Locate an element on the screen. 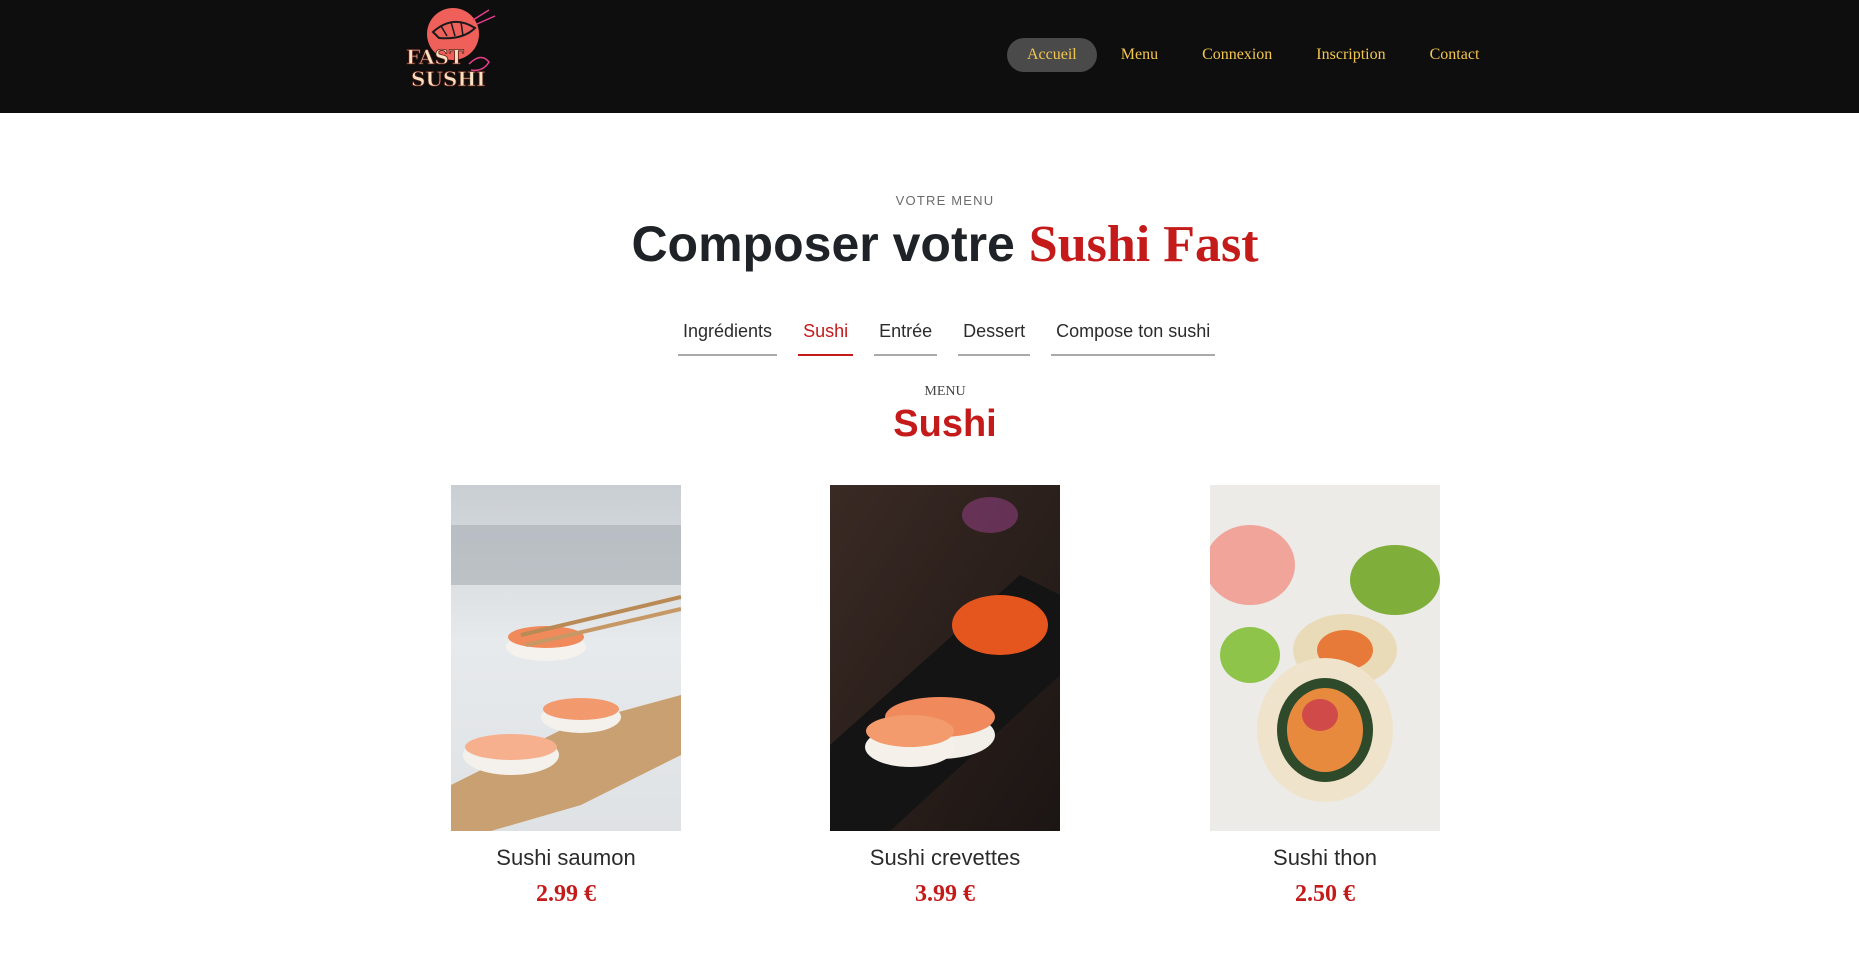  shrimp-nigiri-photo is located at coordinates (945, 658).